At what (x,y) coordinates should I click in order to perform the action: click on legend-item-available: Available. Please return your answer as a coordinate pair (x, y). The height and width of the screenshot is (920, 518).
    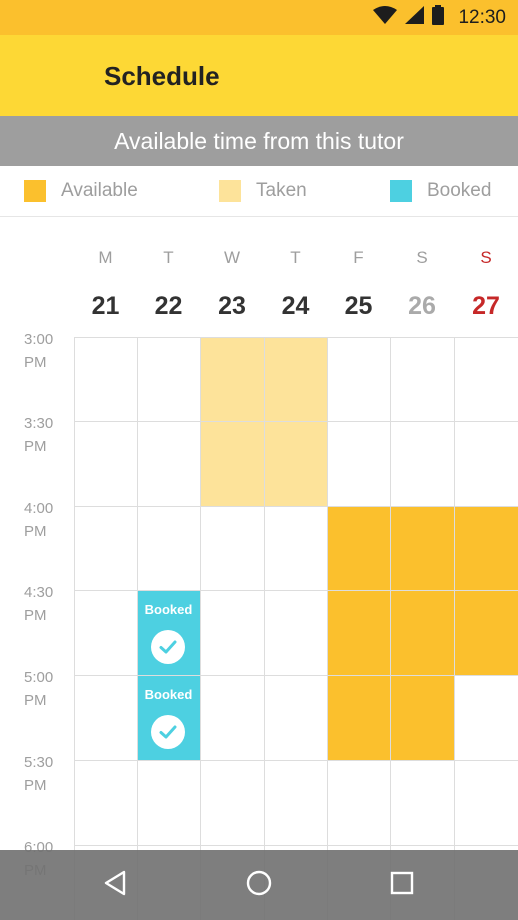
    Looking at the image, I should click on (81, 191).